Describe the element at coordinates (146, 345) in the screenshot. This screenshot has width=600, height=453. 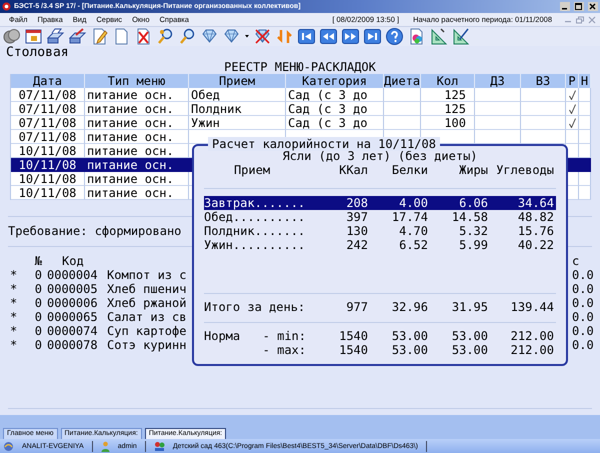
I see `table-cell: Сотэ куринн` at that location.